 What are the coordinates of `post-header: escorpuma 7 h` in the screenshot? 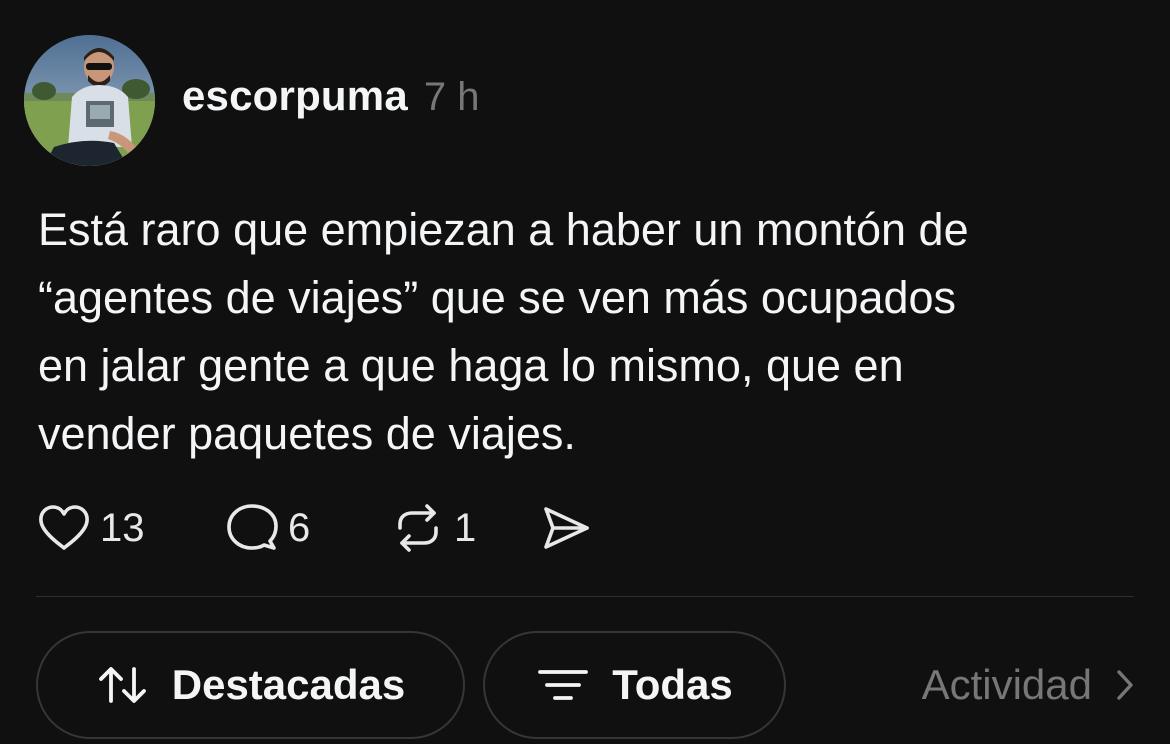 It's located at (331, 100).